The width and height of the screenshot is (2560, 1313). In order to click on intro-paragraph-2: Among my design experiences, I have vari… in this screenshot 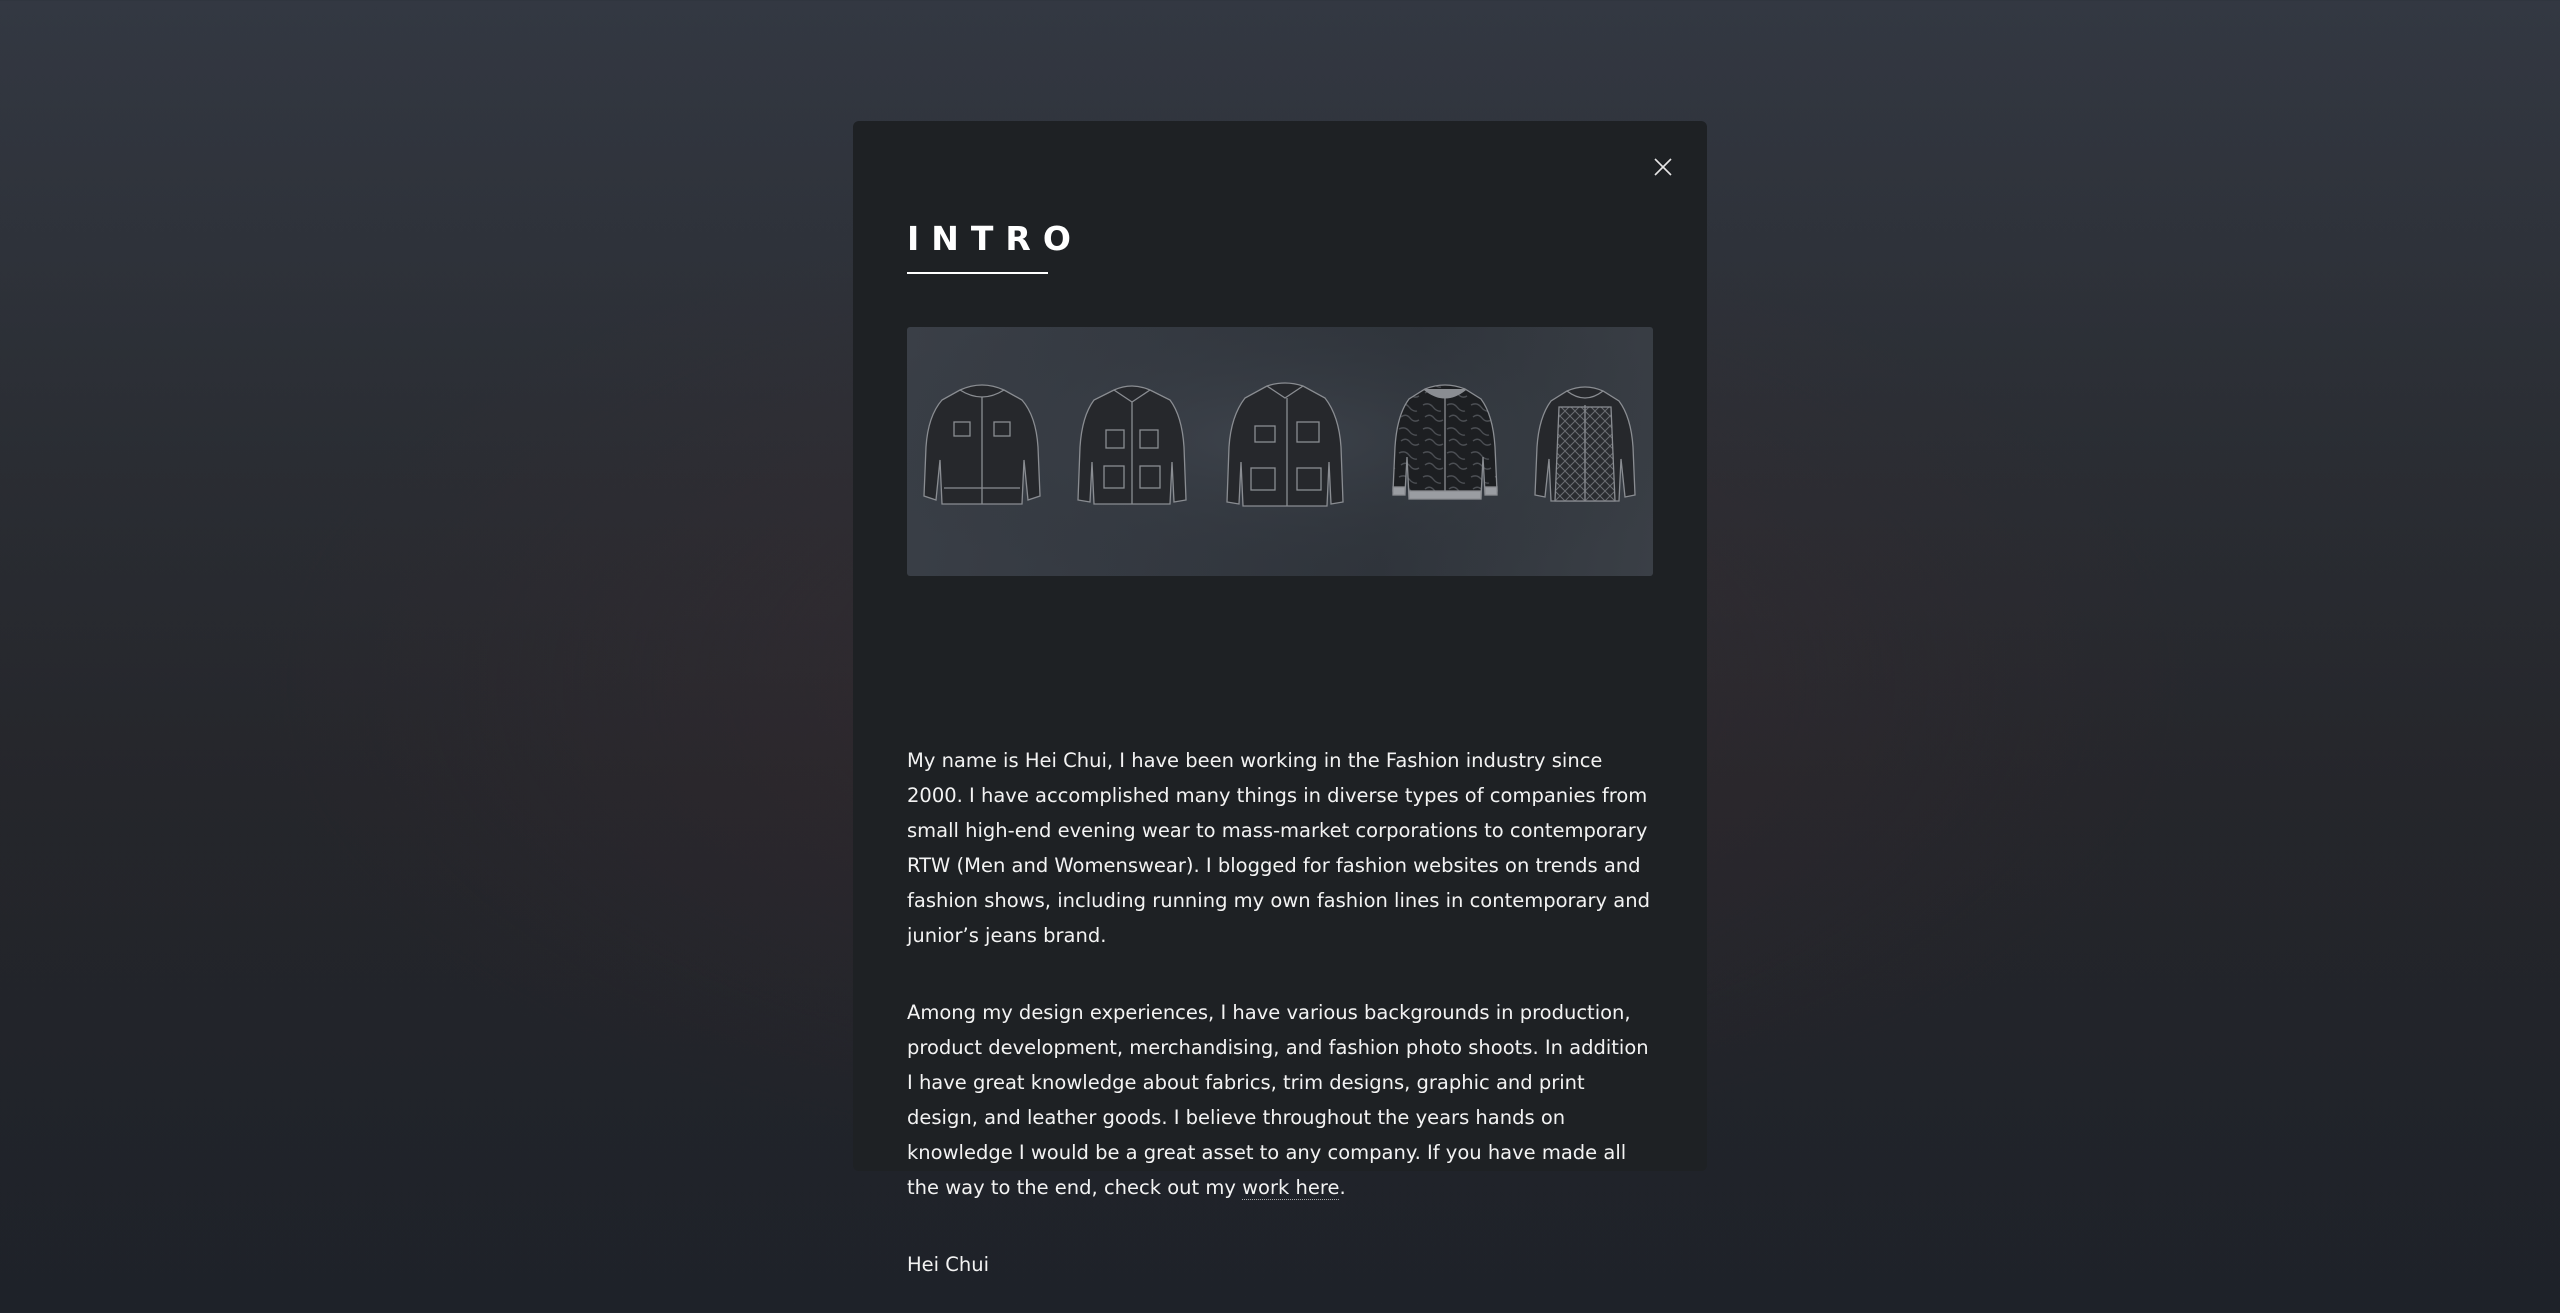, I will do `click(1280, 1100)`.